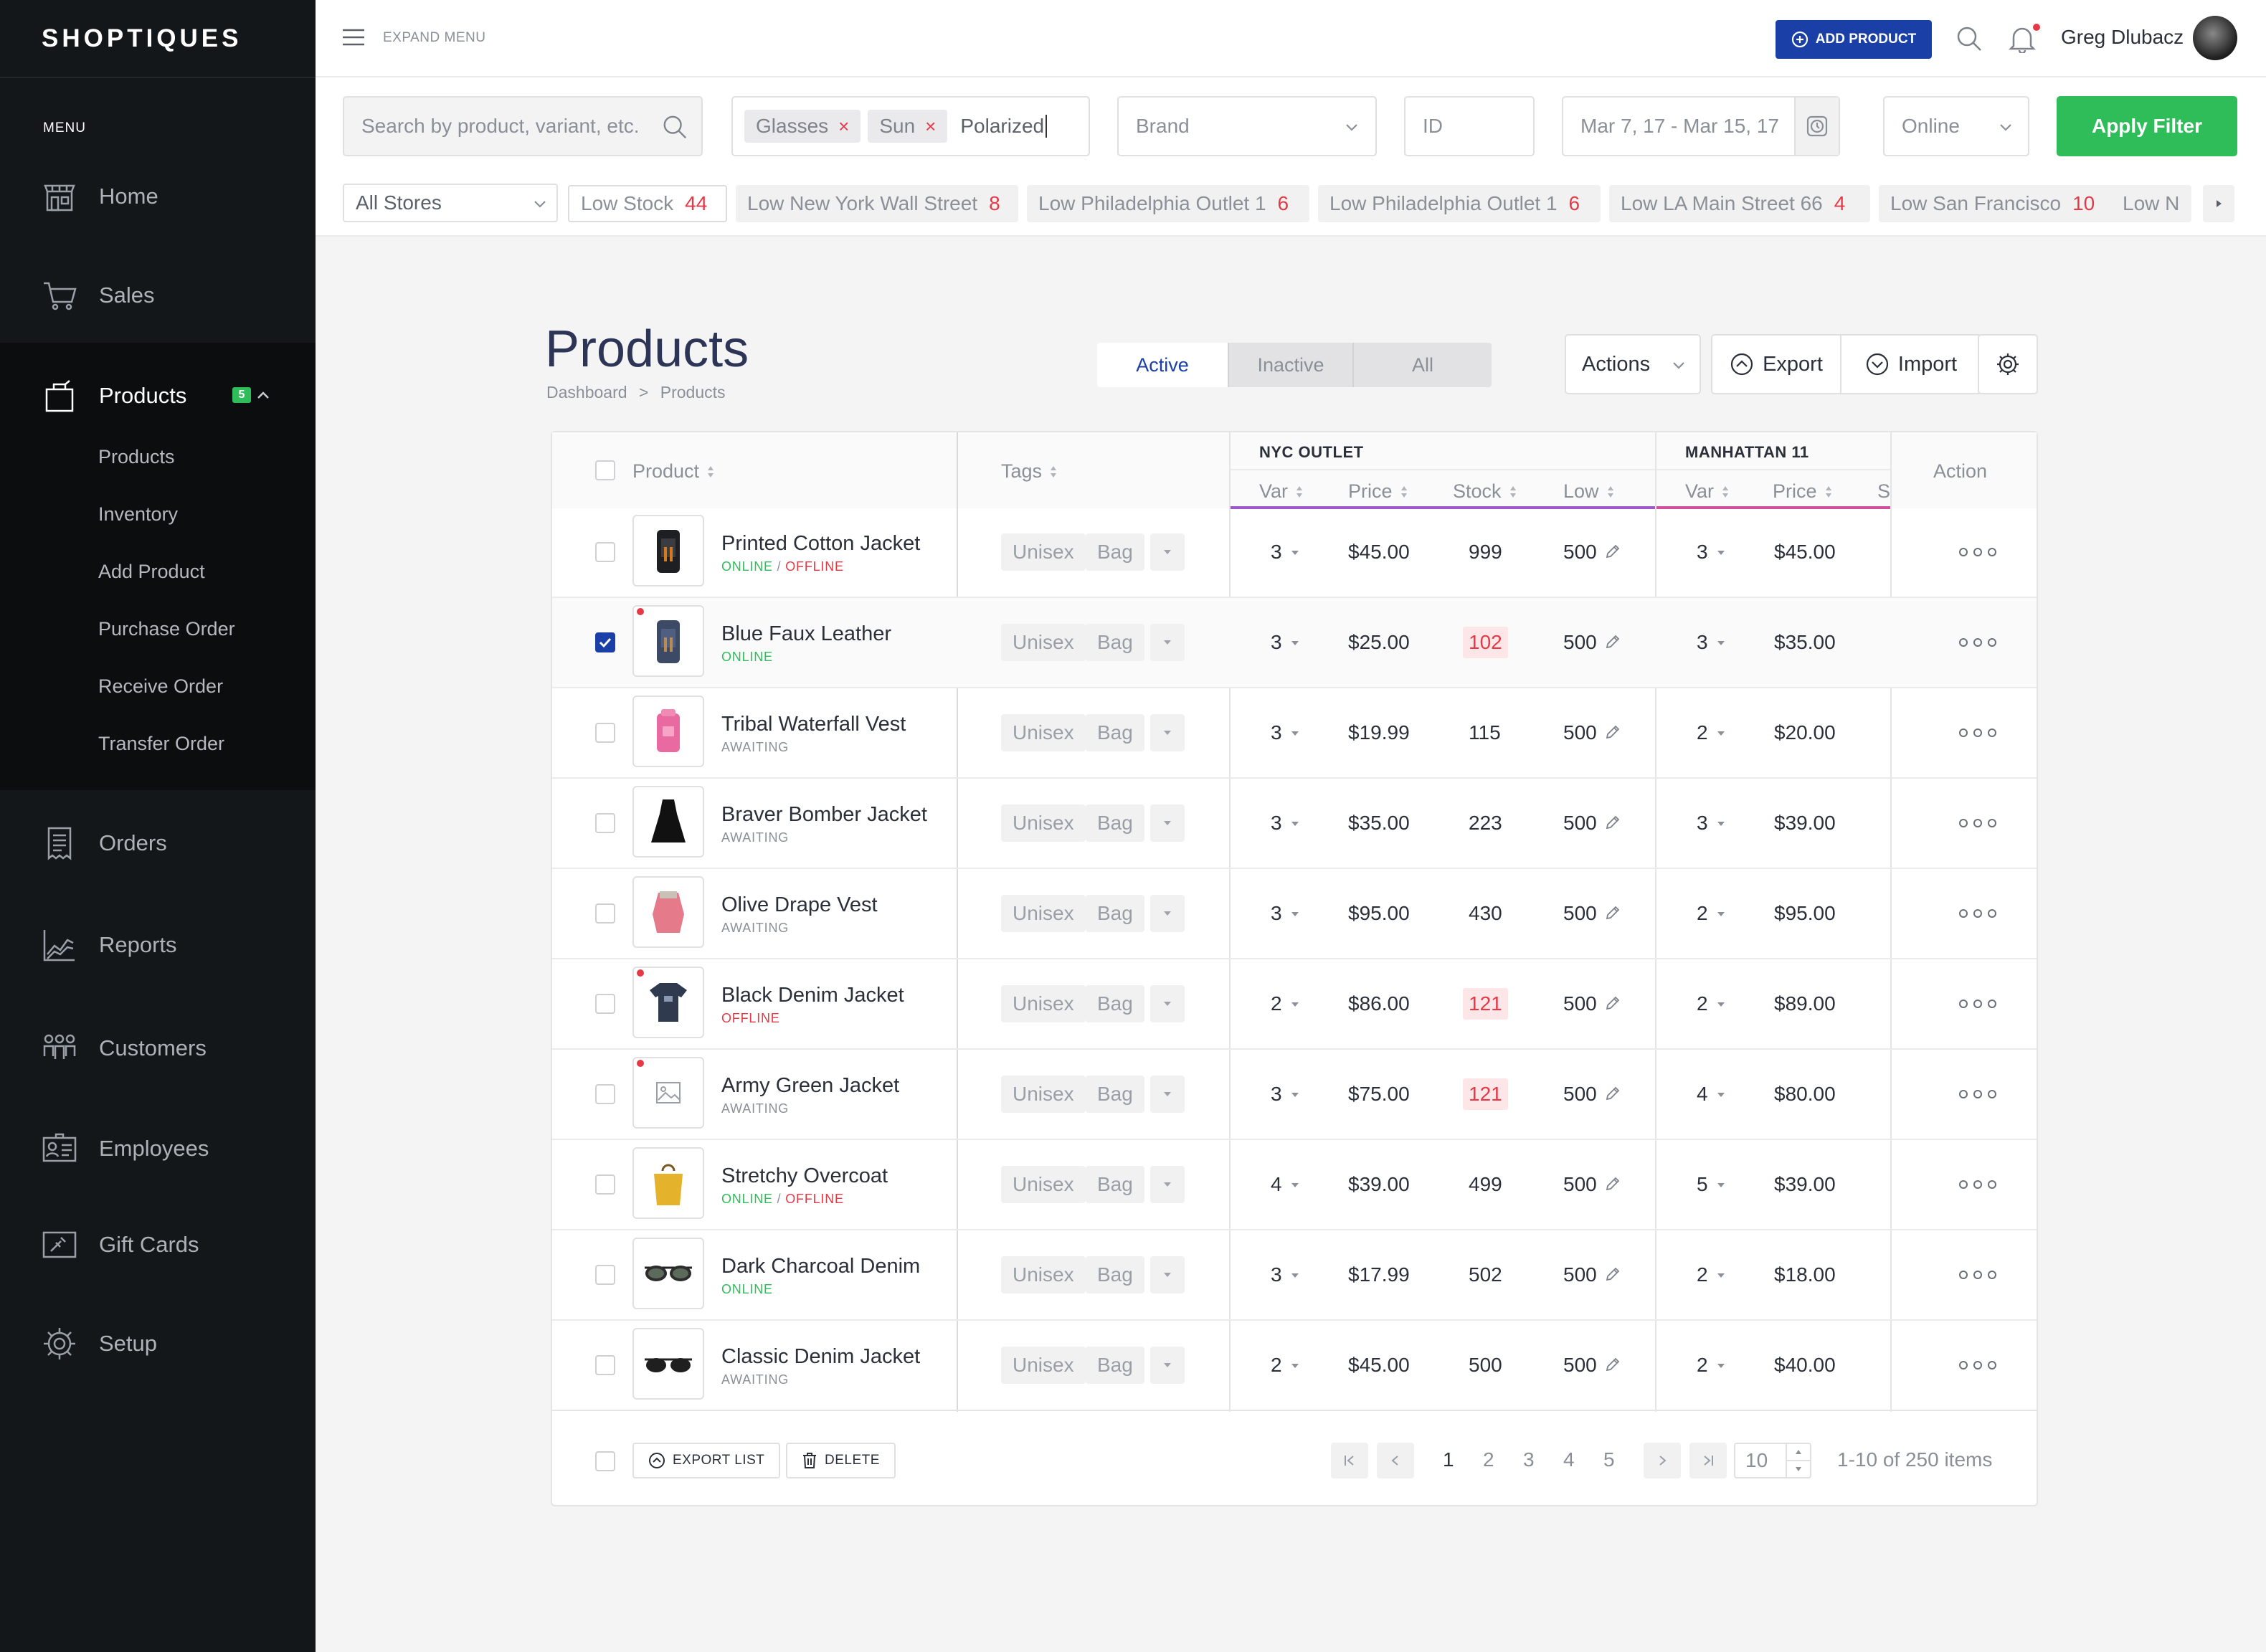  I want to click on select-all-checkbox, so click(605, 470).